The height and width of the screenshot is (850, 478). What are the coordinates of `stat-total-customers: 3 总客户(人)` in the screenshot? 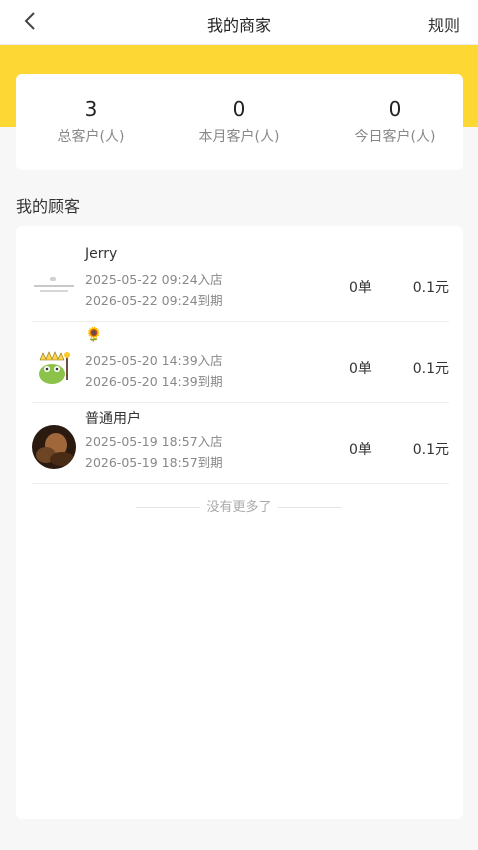 It's located at (91, 121).